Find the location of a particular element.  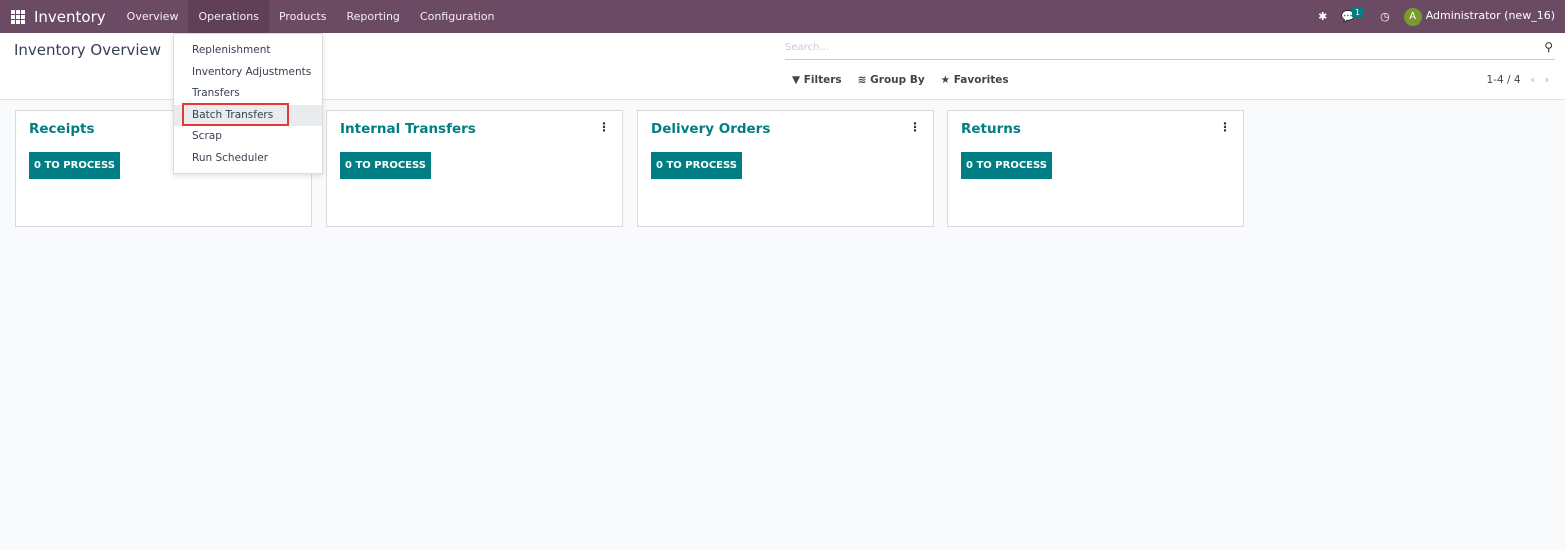

menu-item-run-scheduler: Run Scheduler is located at coordinates (248, 159).